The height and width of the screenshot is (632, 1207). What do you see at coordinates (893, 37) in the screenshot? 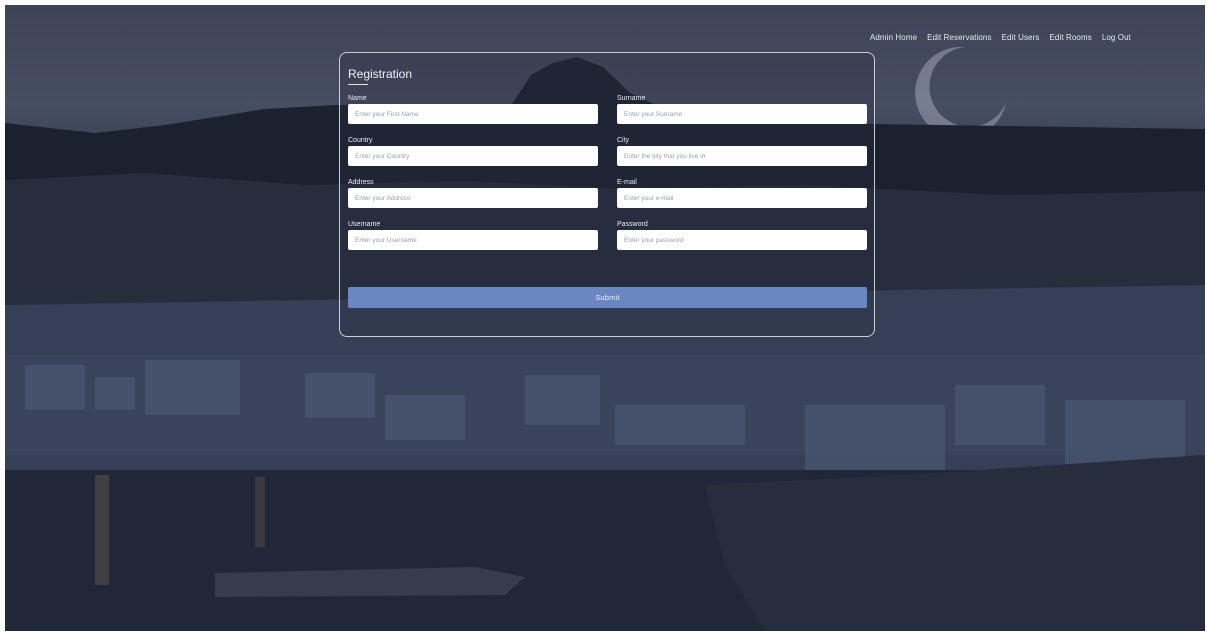
I see `nav-admin-home: Admin Home` at bounding box center [893, 37].